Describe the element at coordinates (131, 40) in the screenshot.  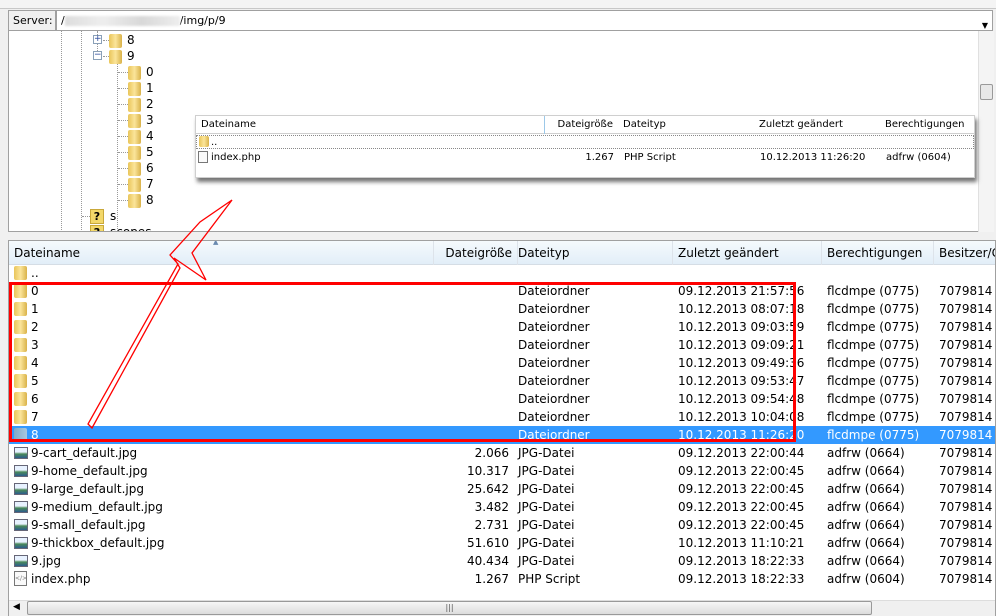
I see `tree-node-label: 8` at that location.